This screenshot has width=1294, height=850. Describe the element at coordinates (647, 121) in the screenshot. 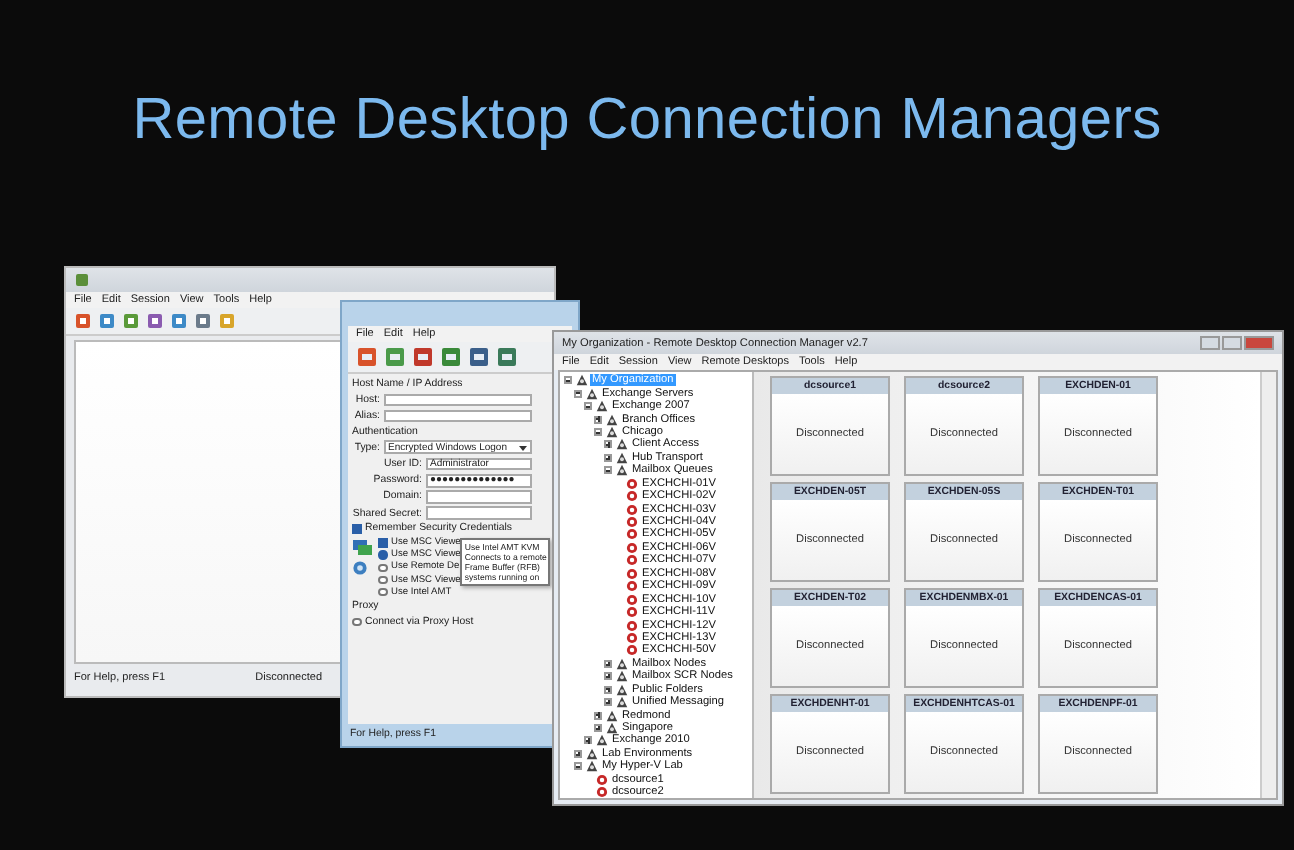

I see `banner-title: Remote Desktop Connection Managers` at that location.